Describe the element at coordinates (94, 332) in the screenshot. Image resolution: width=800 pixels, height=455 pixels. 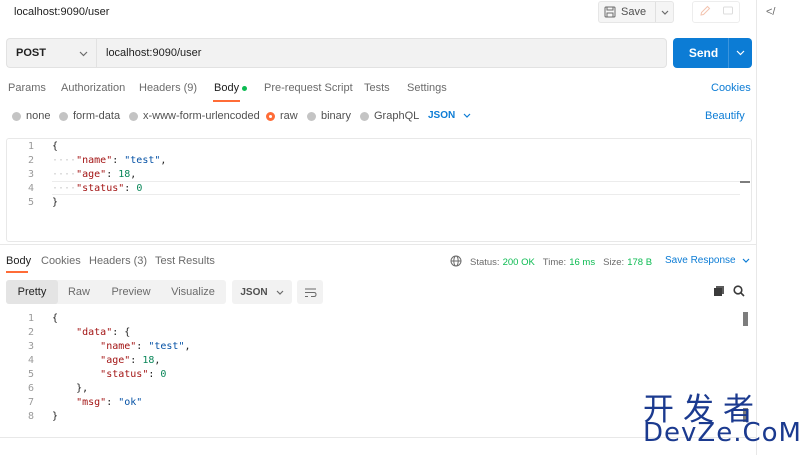
I see `code-token-key: "data"` at that location.